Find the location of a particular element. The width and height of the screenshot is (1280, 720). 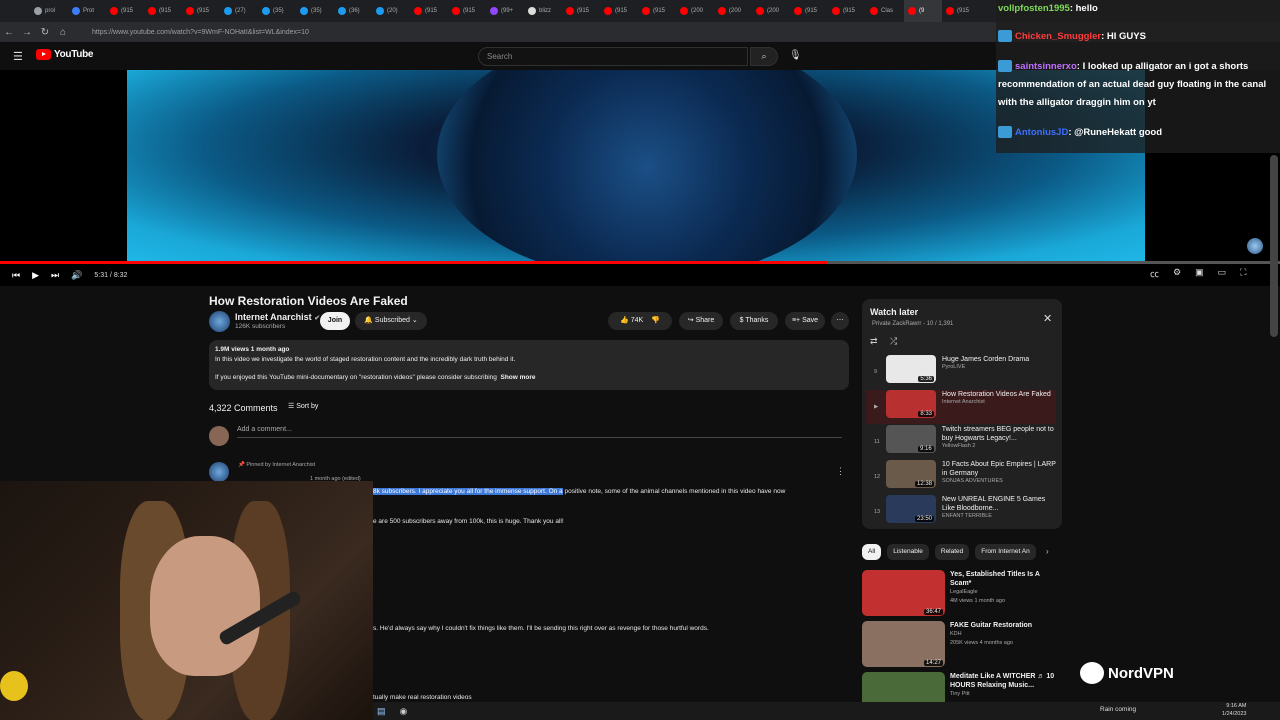

browser-tab: (99+ is located at coordinates (505, 11).